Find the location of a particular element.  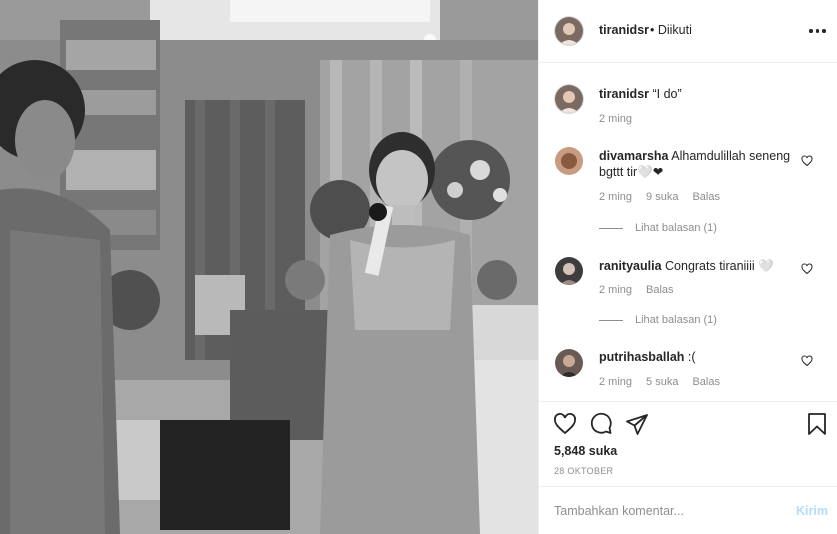

comment-username: ranityaulia is located at coordinates (630, 266).